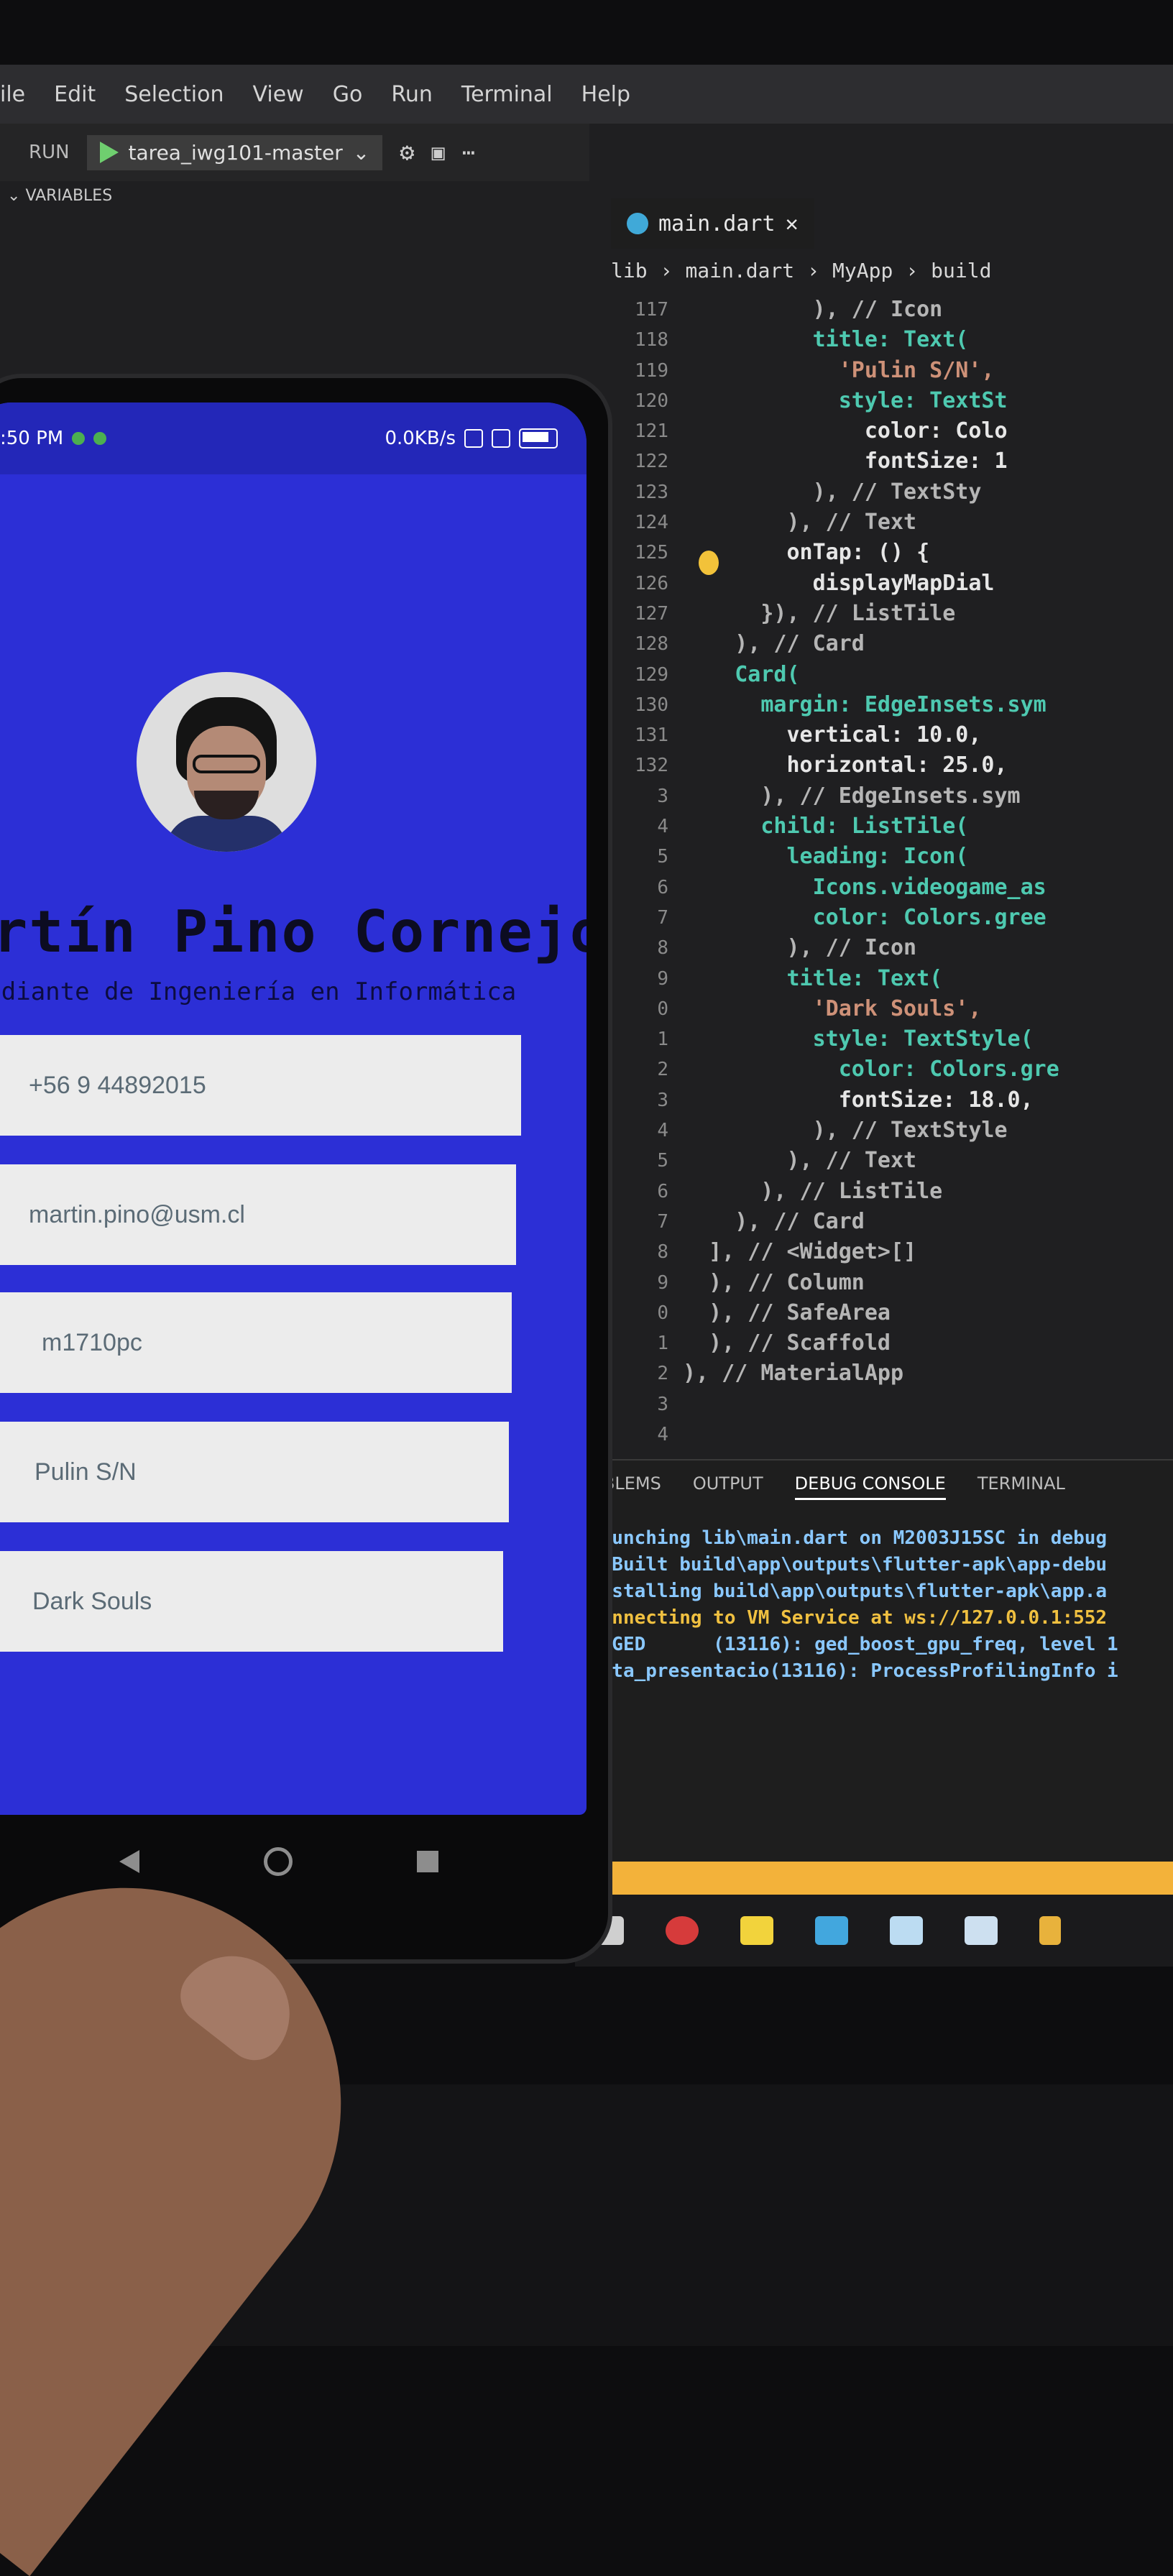  Describe the element at coordinates (174, 94) in the screenshot. I see `menu-selection: Selection` at that location.